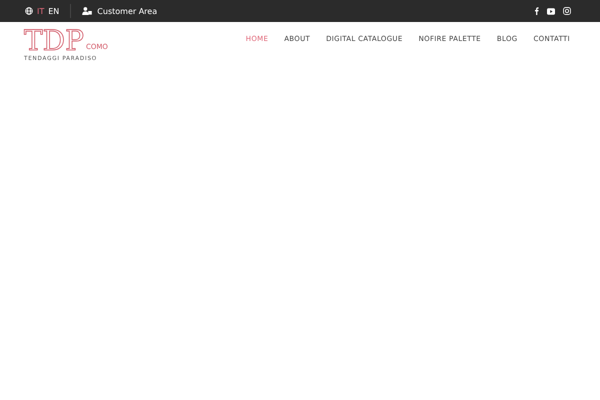 The image size is (600, 400). I want to click on instagram-icon, so click(567, 11).